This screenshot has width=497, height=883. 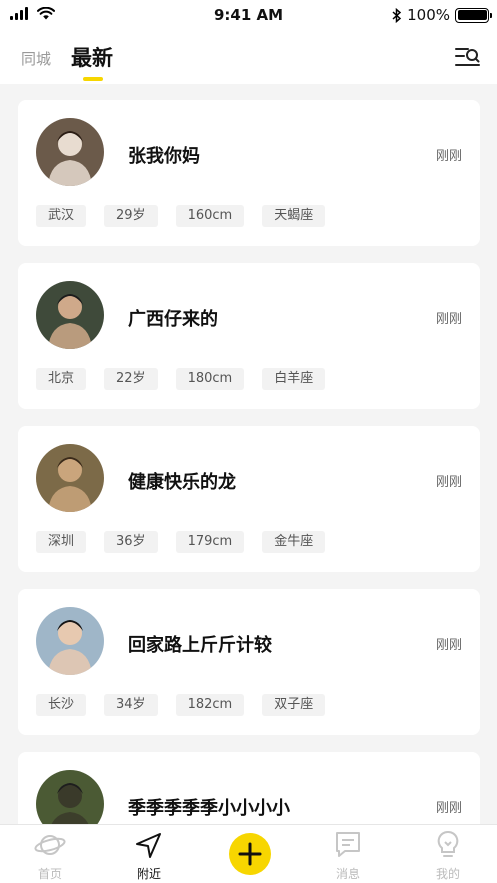 What do you see at coordinates (294, 542) in the screenshot?
I see `user-tag: 金牛座` at bounding box center [294, 542].